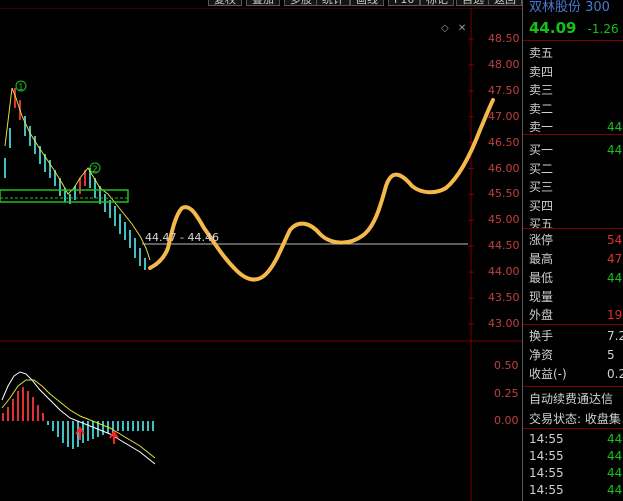 The height and width of the screenshot is (501, 623). Describe the element at coordinates (473, 3) in the screenshot. I see `toolbar-button: 自选` at that location.